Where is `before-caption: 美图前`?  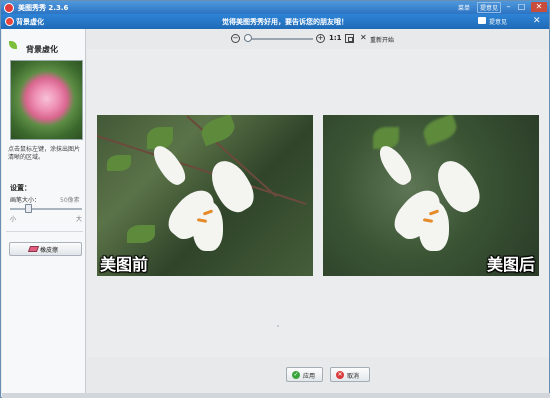 before-caption: 美图前 is located at coordinates (124, 264).